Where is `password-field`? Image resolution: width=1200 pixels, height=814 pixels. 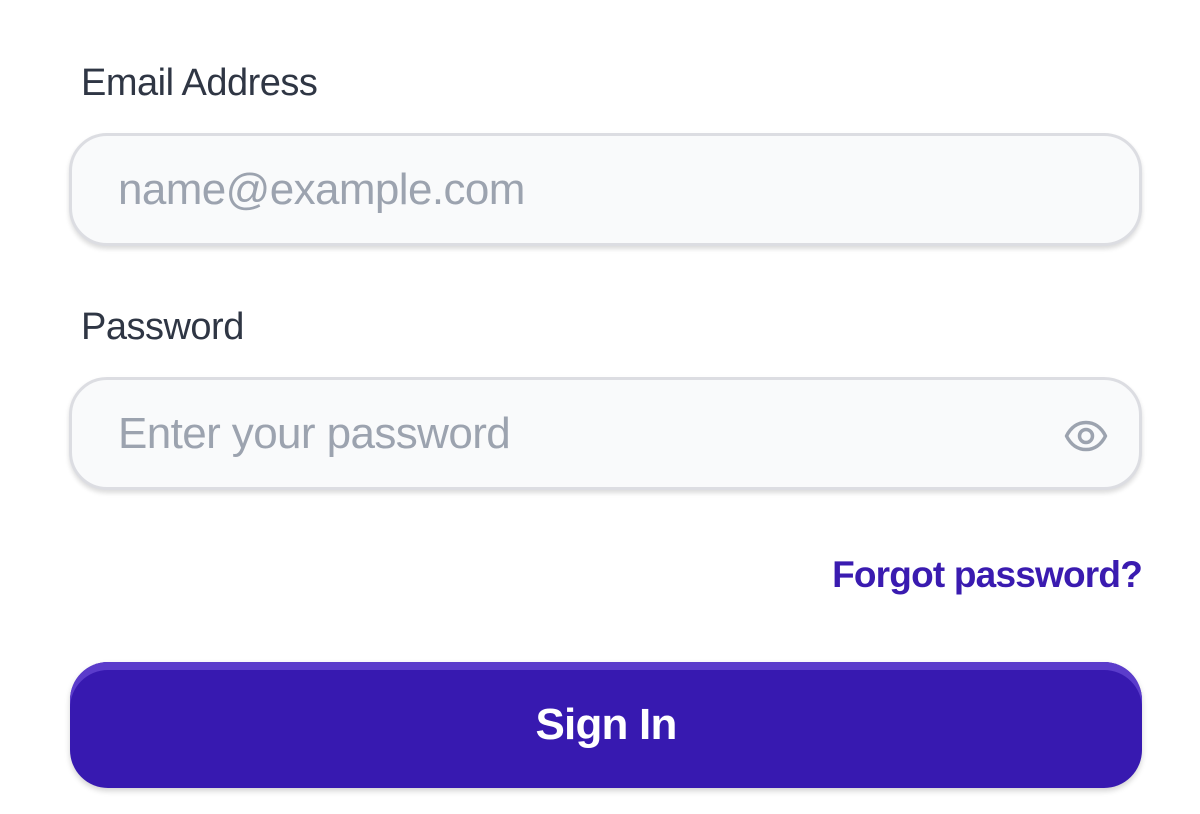 password-field is located at coordinates (605, 433).